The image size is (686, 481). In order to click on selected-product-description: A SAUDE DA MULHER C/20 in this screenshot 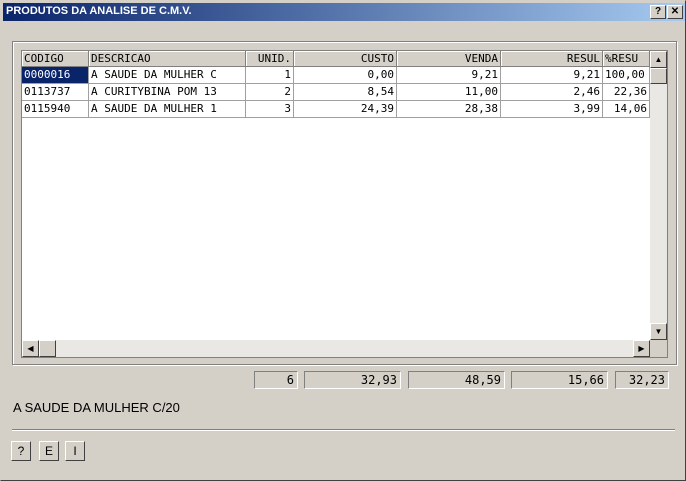, I will do `click(96, 407)`.